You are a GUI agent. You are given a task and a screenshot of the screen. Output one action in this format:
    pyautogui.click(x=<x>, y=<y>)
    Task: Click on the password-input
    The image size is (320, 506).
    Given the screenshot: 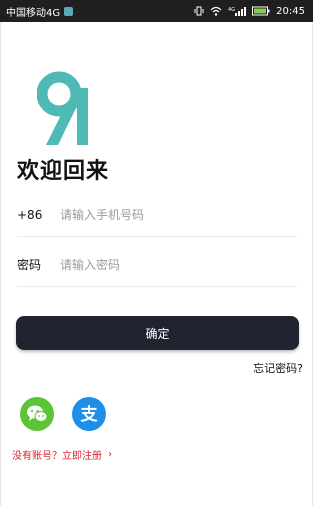 What is the action you would take?
    pyautogui.click(x=178, y=264)
    